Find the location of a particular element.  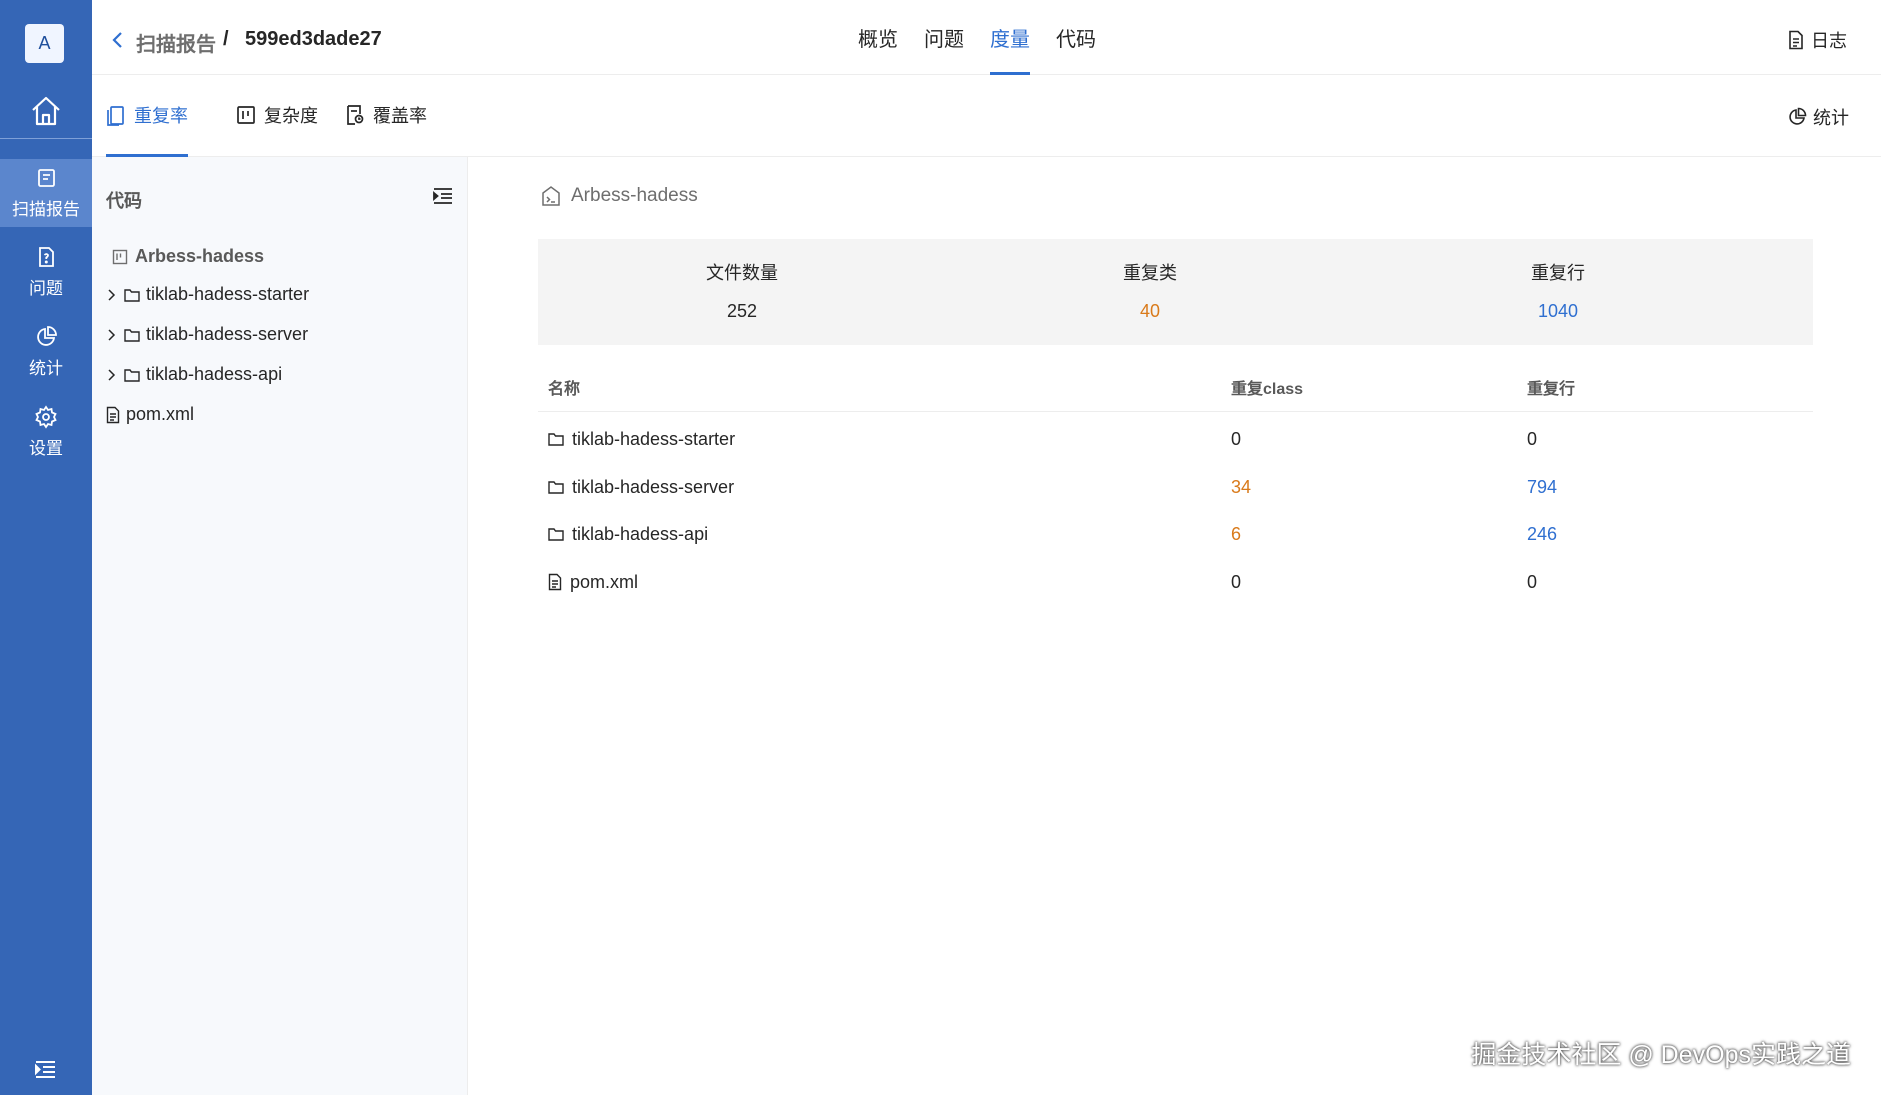

log-button: 日志 is located at coordinates (1817, 40).